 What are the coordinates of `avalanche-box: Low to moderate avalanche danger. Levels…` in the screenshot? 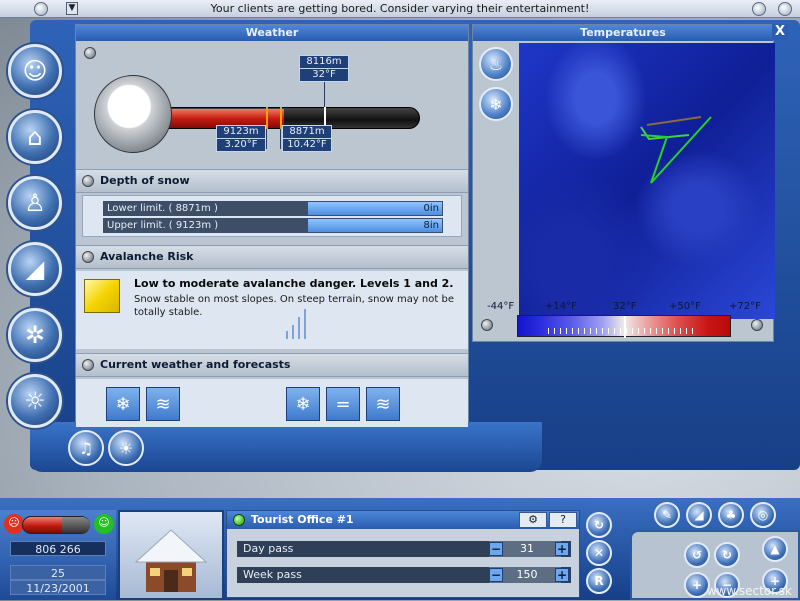 It's located at (272, 310).